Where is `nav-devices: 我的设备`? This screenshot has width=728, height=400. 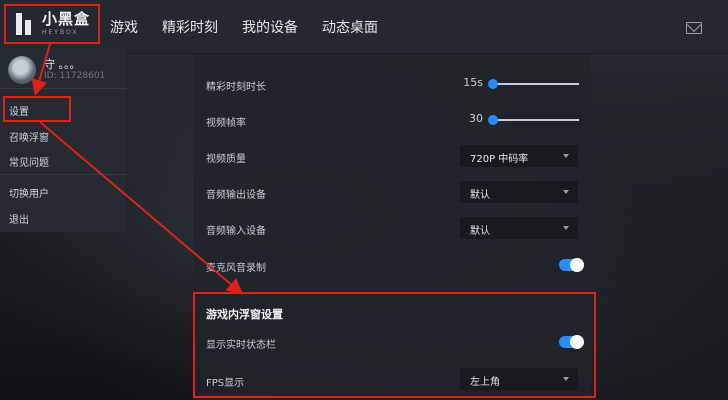
nav-devices: 我的设备 is located at coordinates (270, 27).